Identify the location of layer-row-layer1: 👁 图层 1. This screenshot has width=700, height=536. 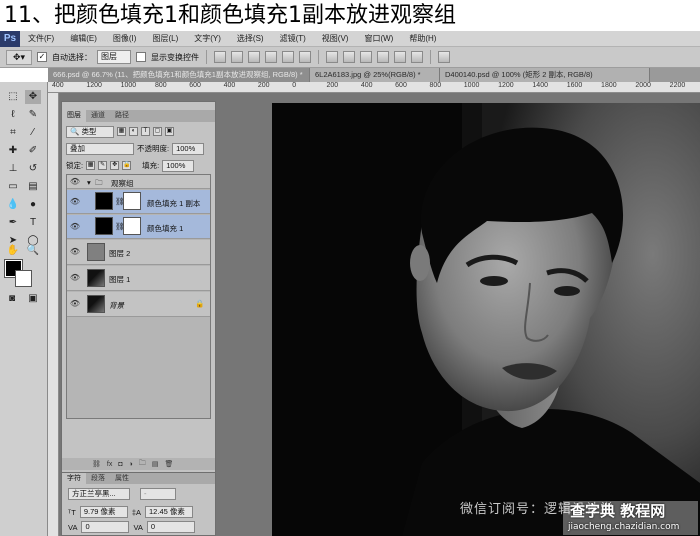
(138, 278).